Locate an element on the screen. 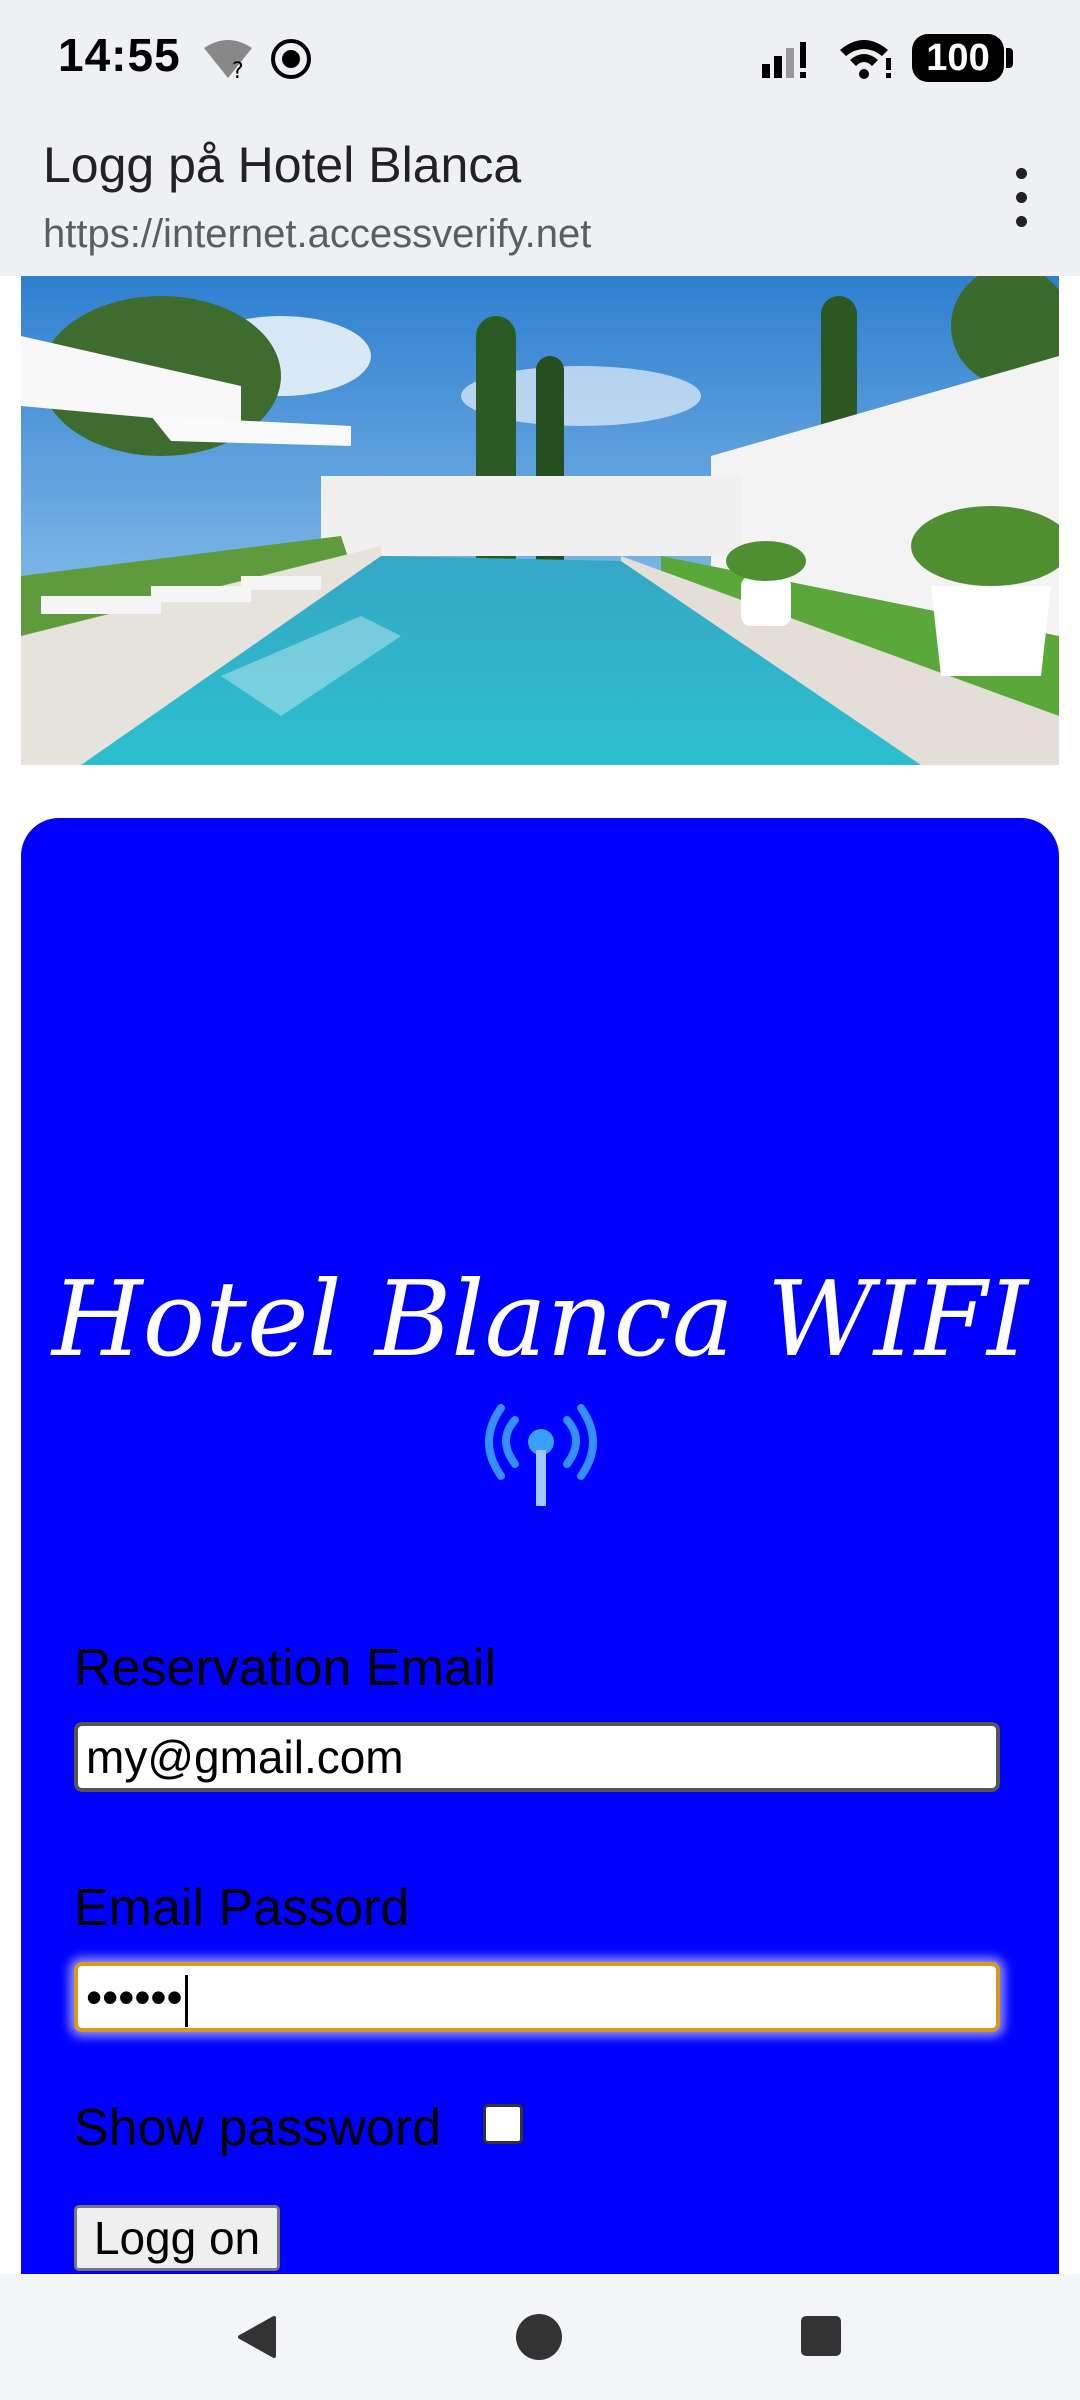  email-label: Reservation Email is located at coordinates (285, 1668).